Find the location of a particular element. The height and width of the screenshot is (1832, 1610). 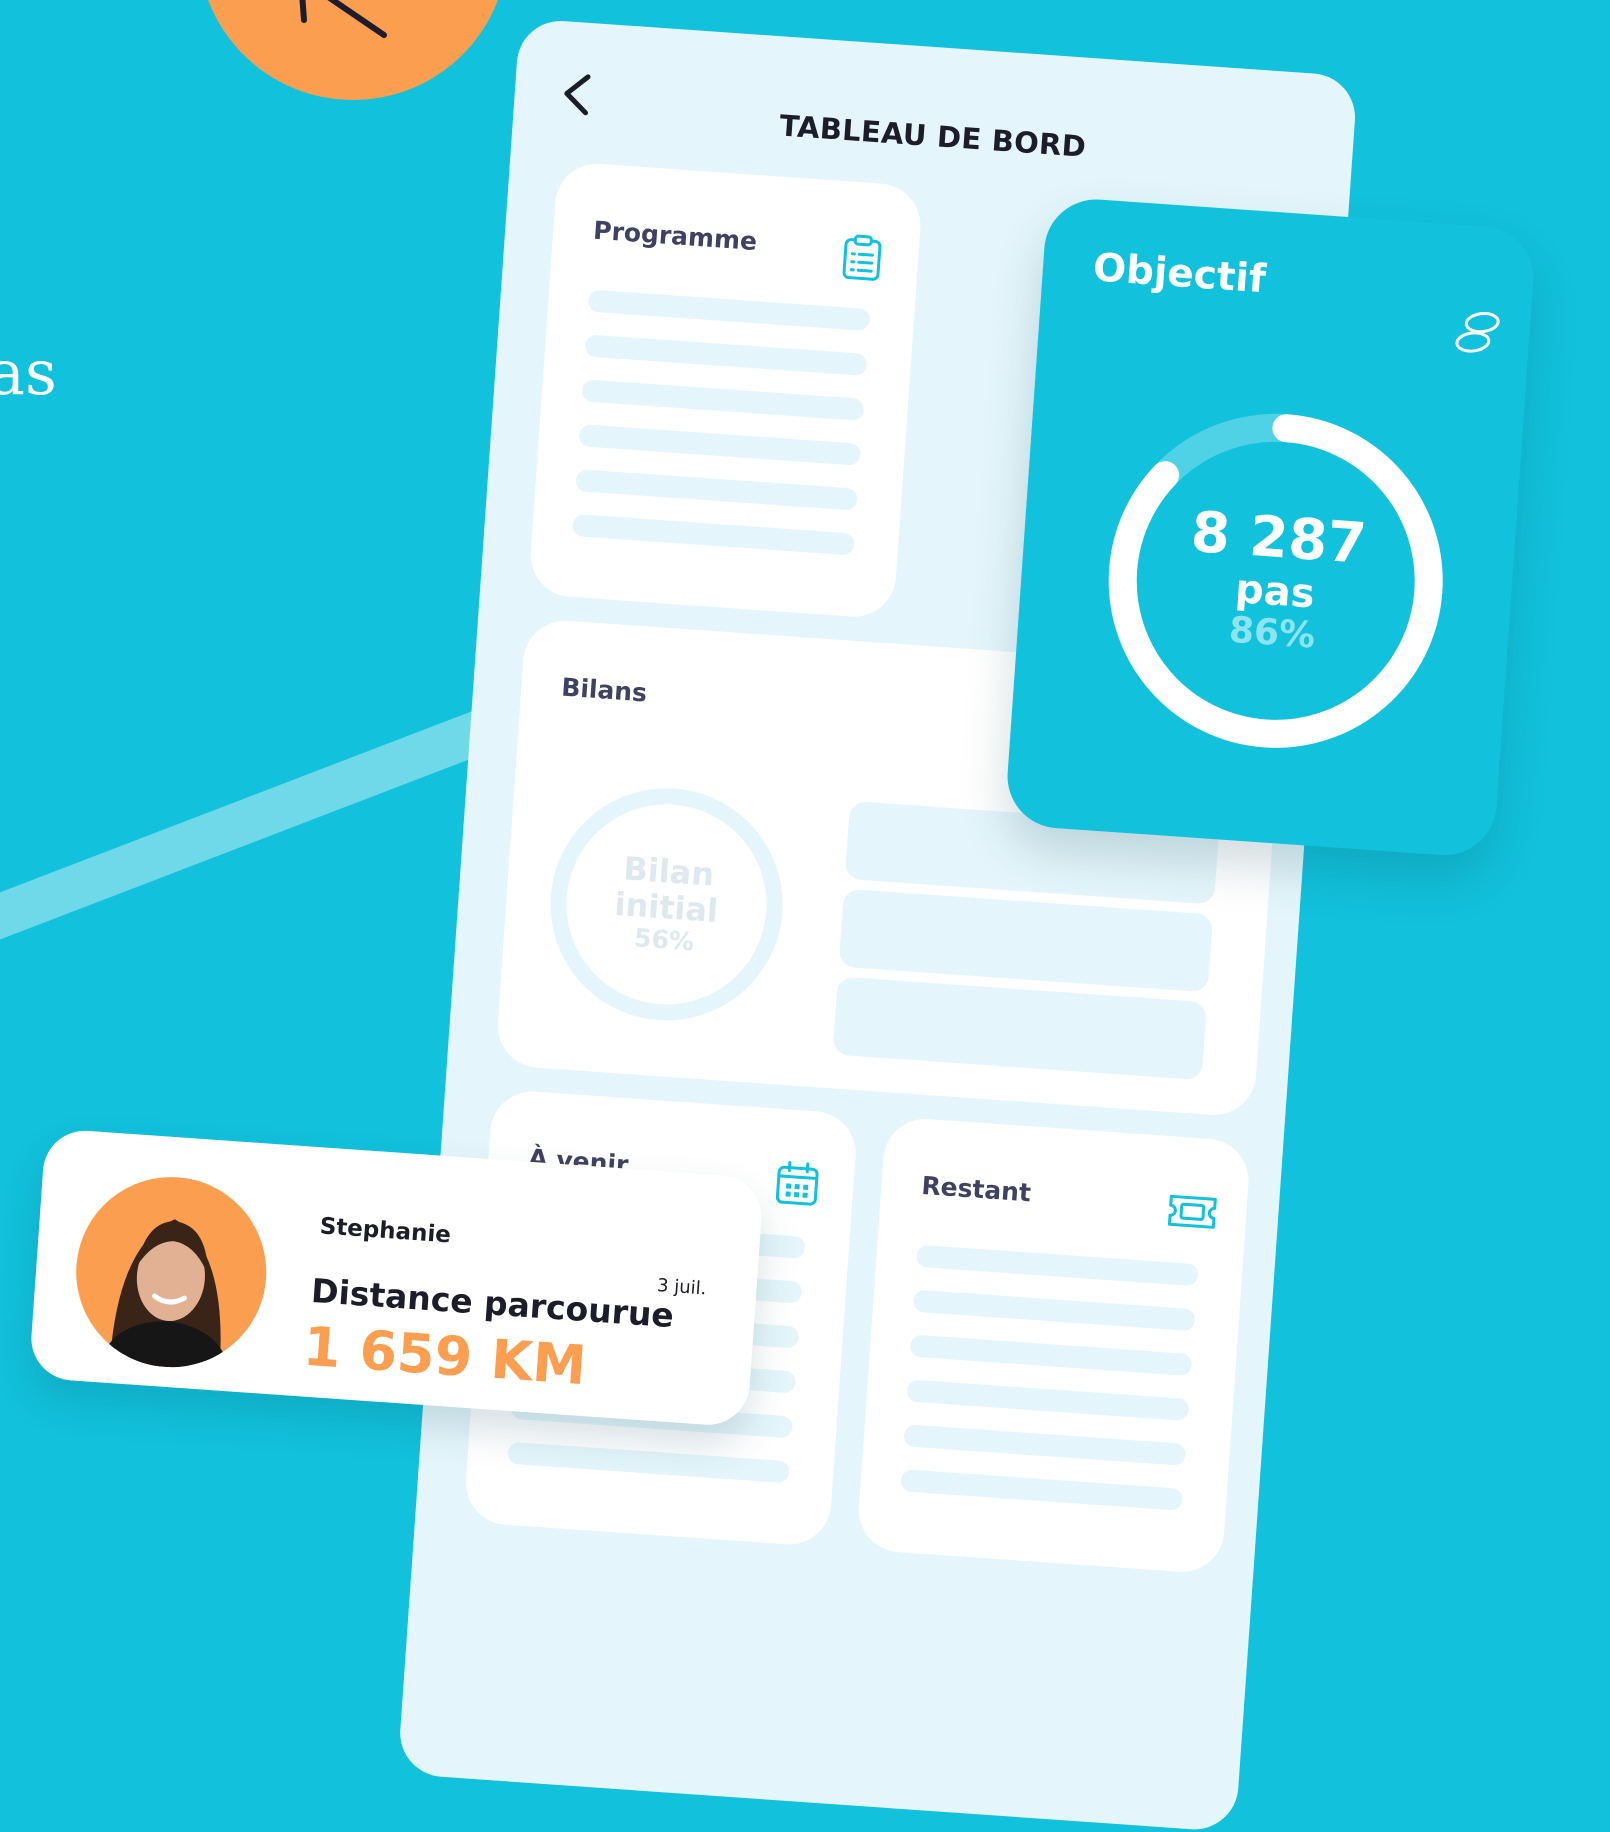

objectif-title: Objectif is located at coordinates (1179, 274).